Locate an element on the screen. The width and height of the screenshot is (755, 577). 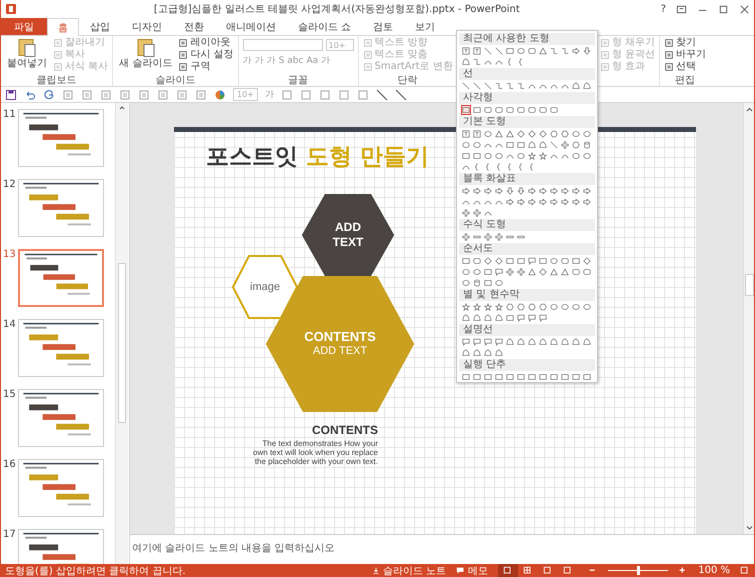
ribbon-tab: 보기 is located at coordinates (425, 26).